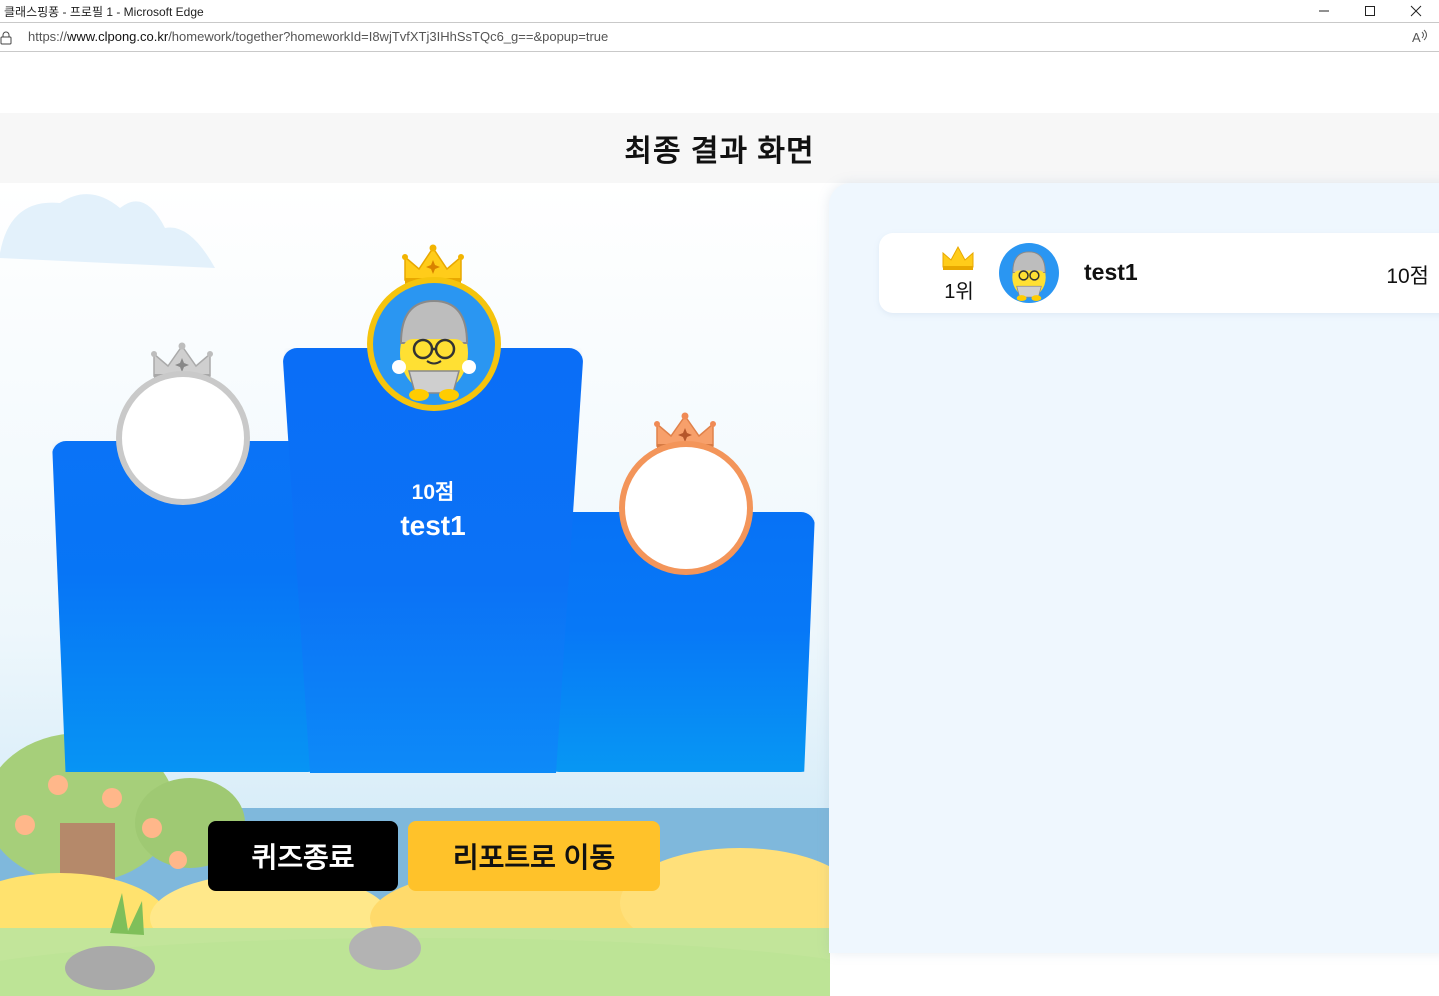 This screenshot has height=996, width=1439. I want to click on go-report-button: 리포트로 이동, so click(534, 856).